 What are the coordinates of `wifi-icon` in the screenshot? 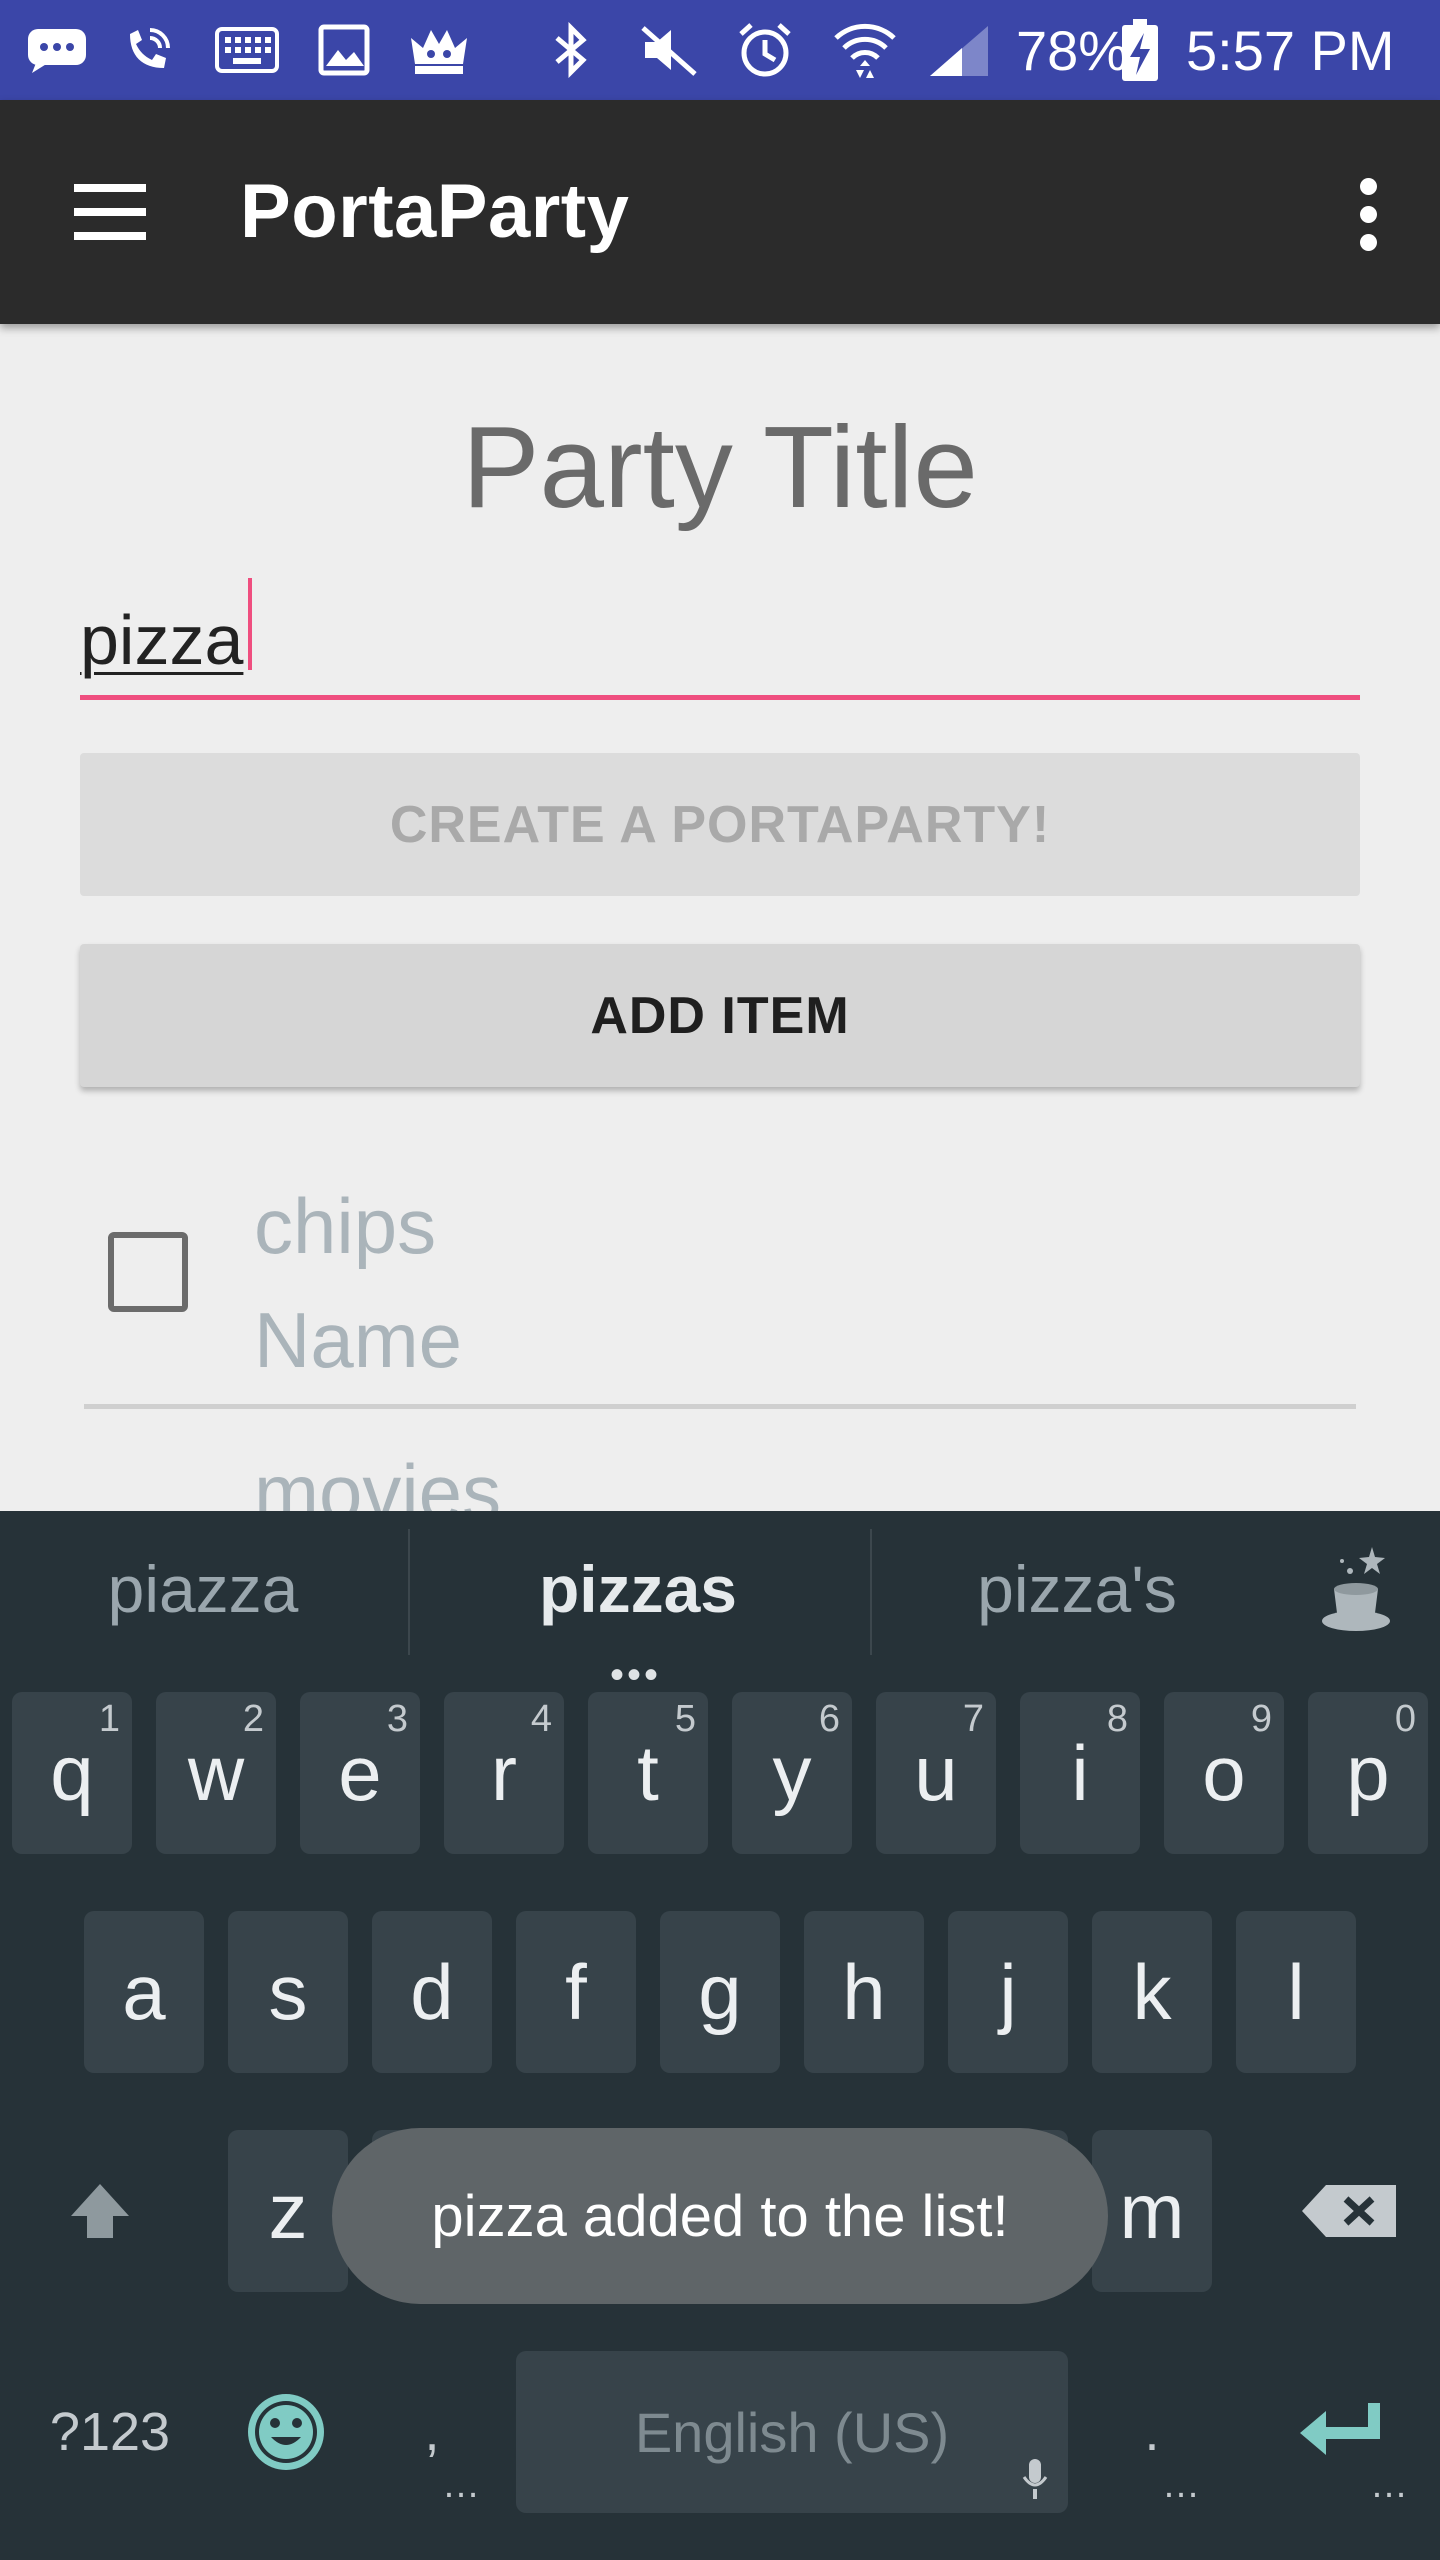 It's located at (865, 50).